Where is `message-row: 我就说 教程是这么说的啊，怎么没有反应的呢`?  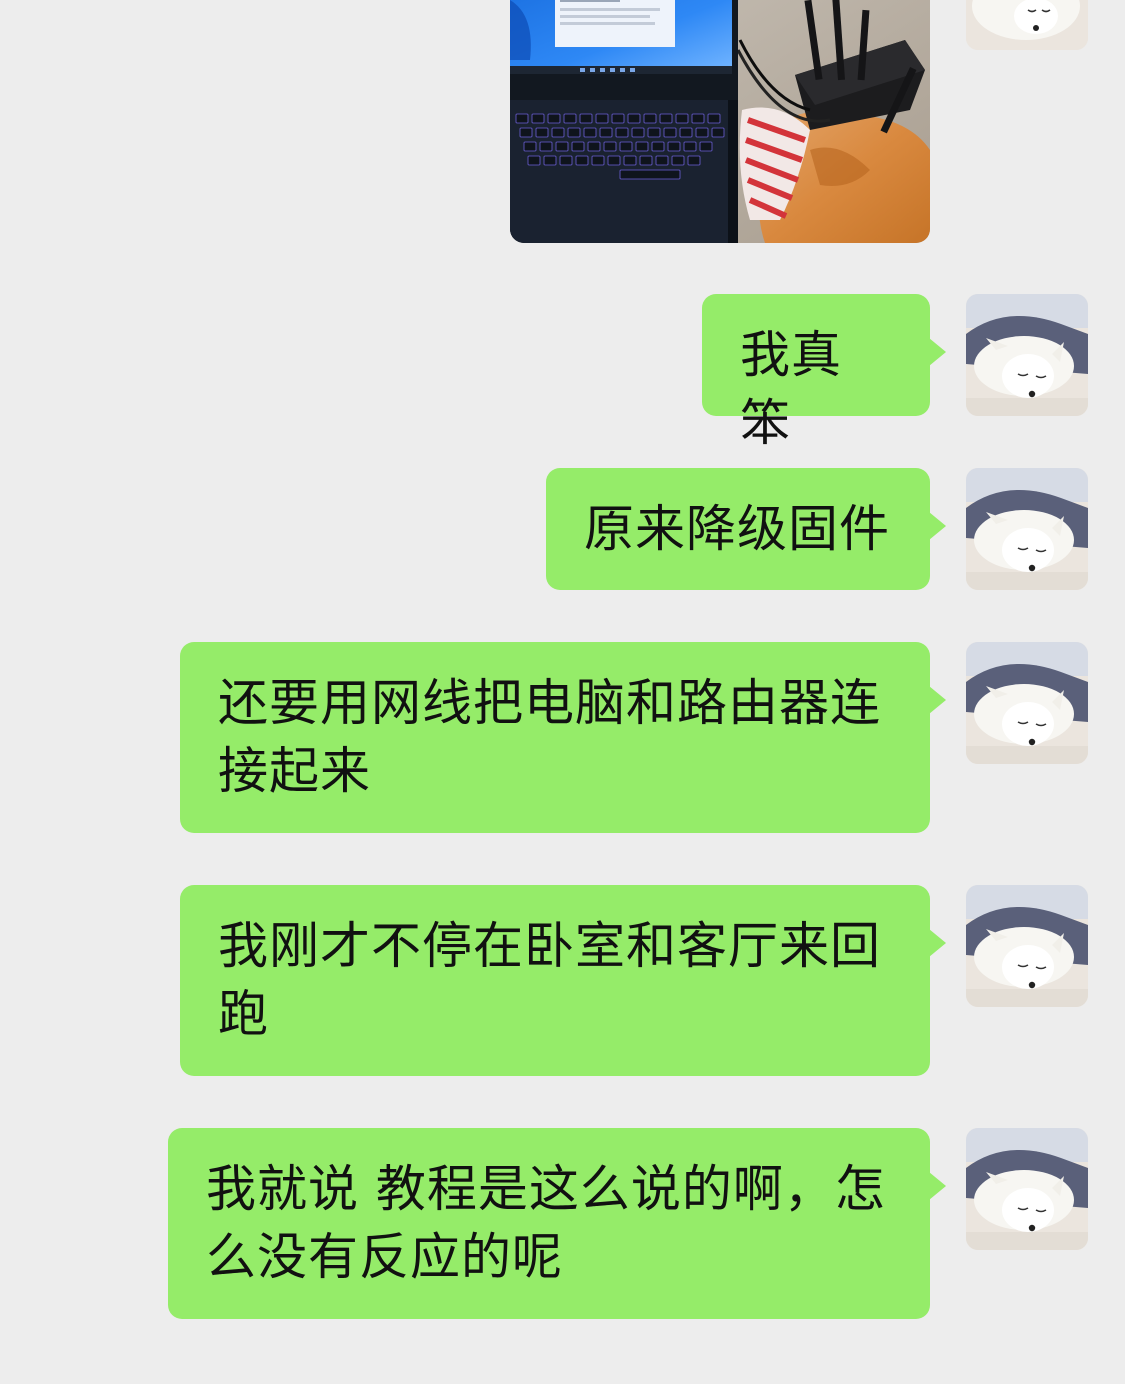
message-row: 我就说 教程是这么说的啊，怎么没有反应的呢 is located at coordinates (562, 1224).